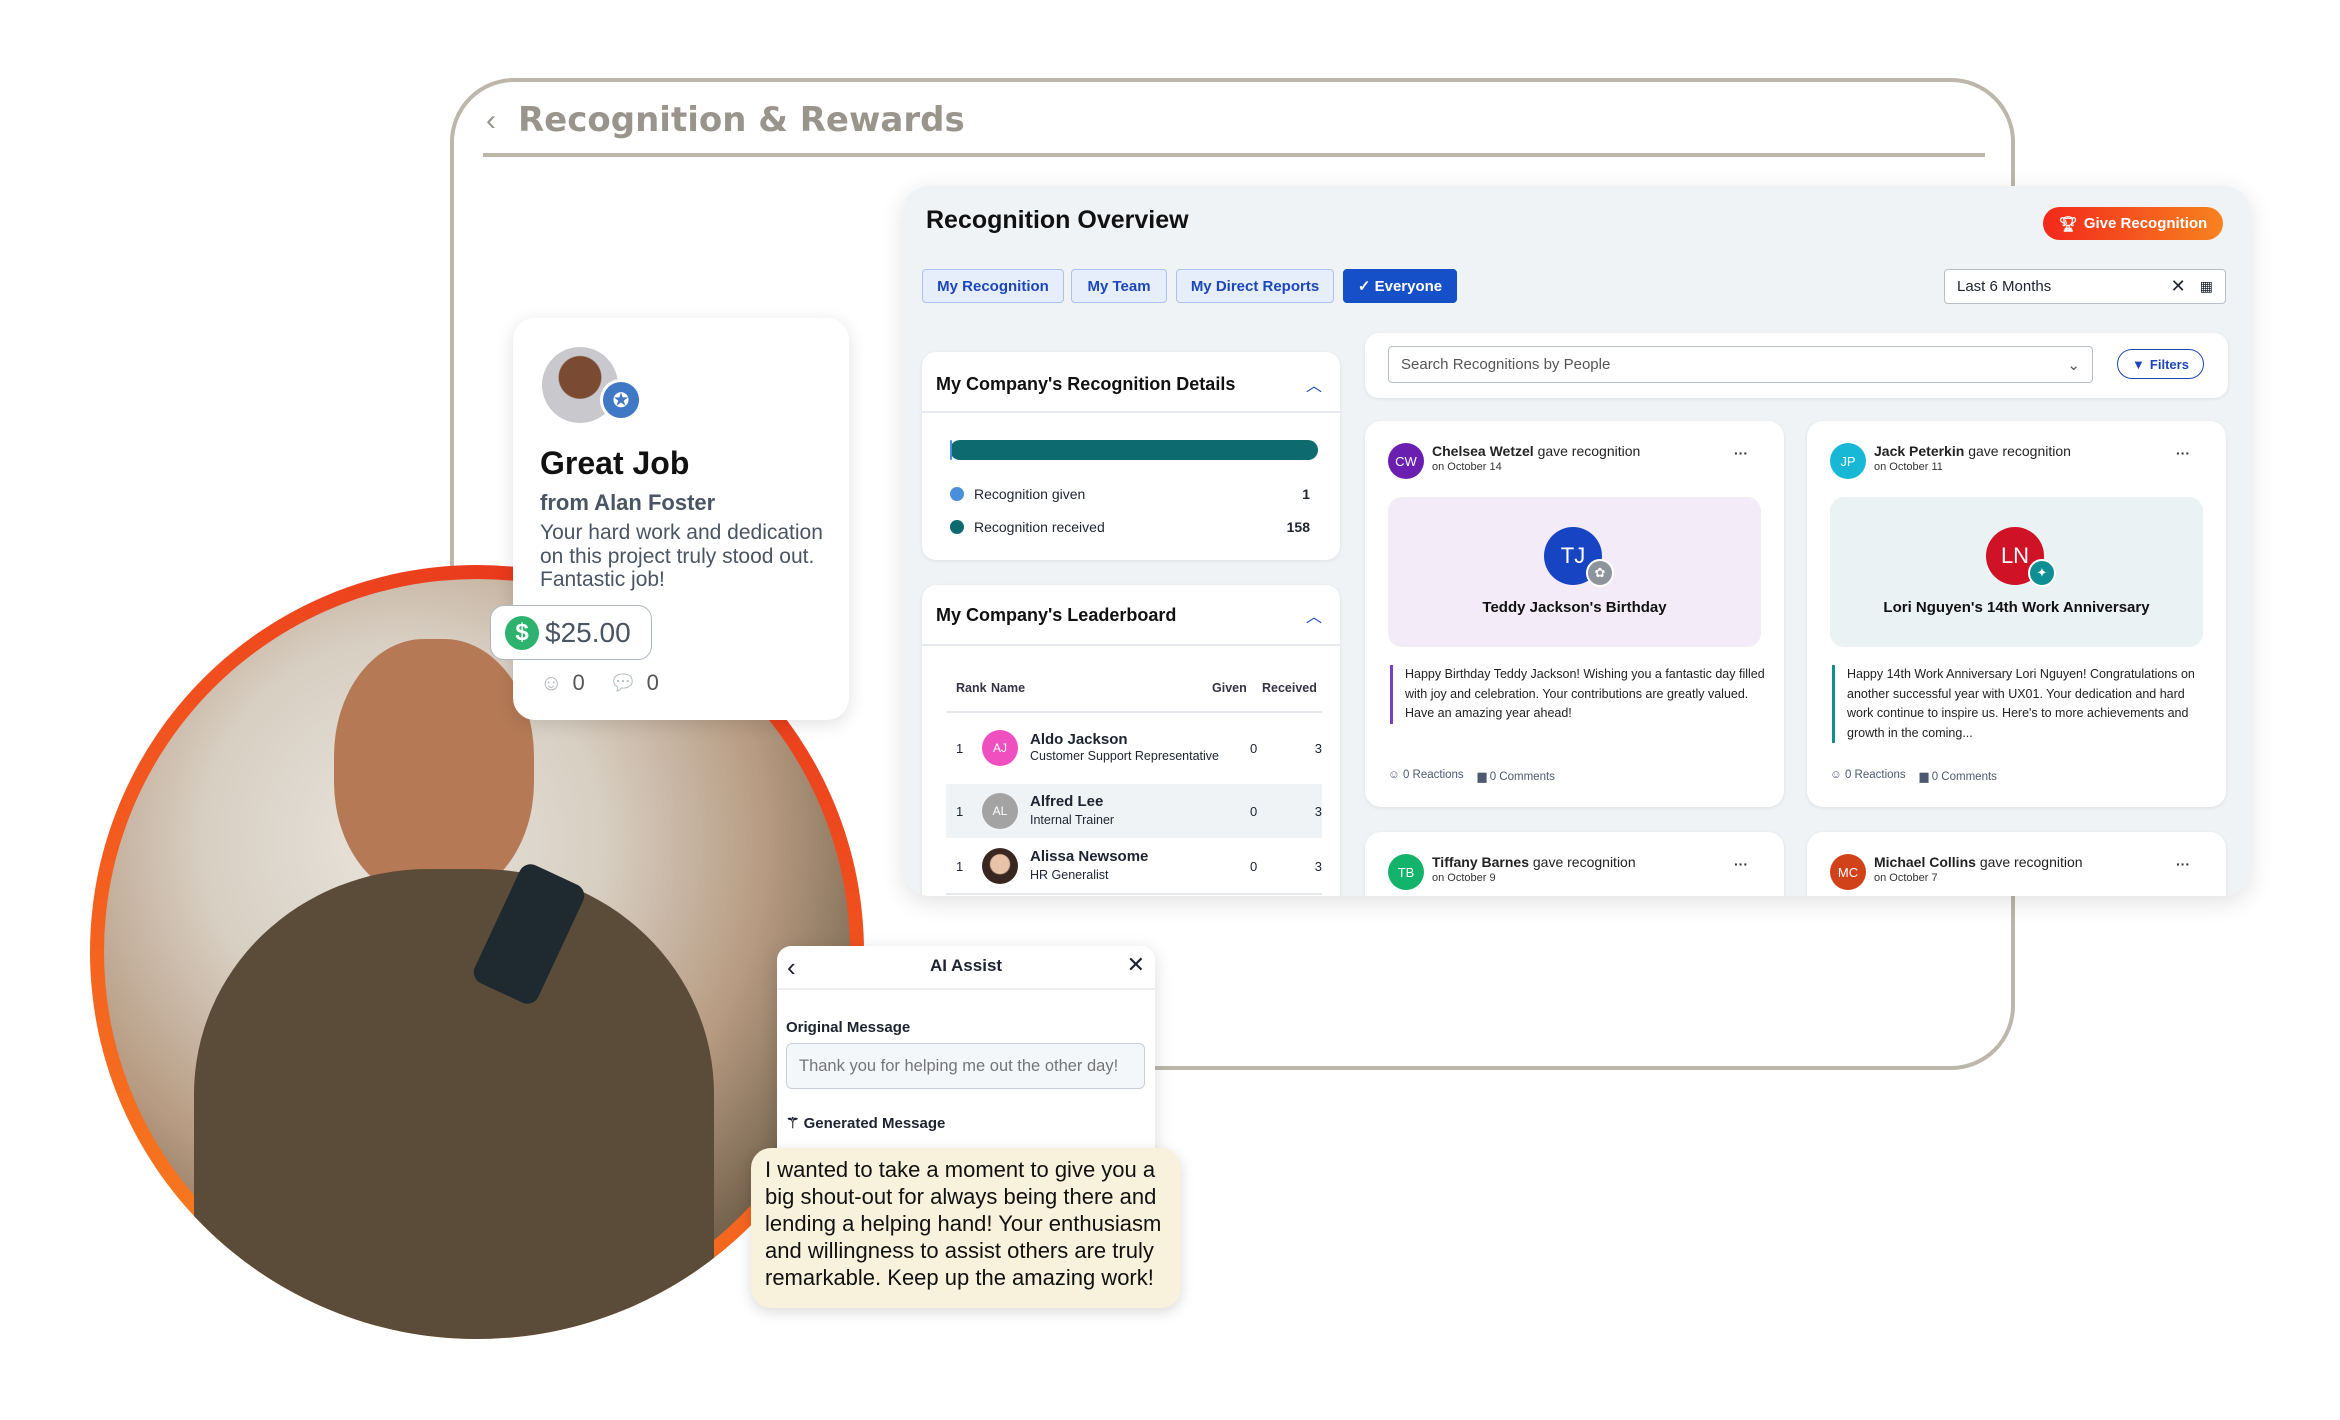 The image size is (2340, 1420). Describe the element at coordinates (1906, 878) in the screenshot. I see `recognition-date: on October 7` at that location.